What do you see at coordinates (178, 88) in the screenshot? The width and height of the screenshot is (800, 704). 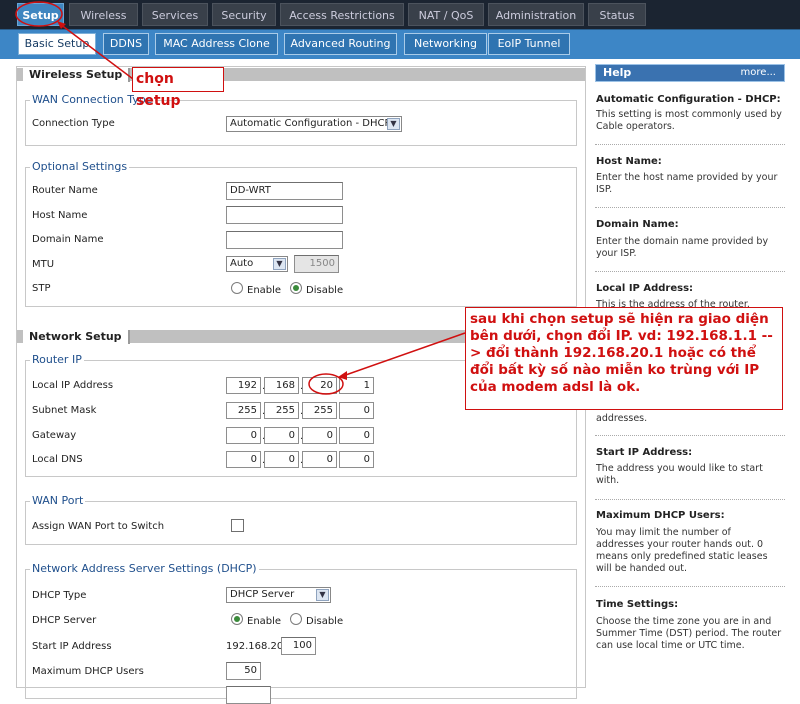 I see `setup-annotation: chọn setup` at bounding box center [178, 88].